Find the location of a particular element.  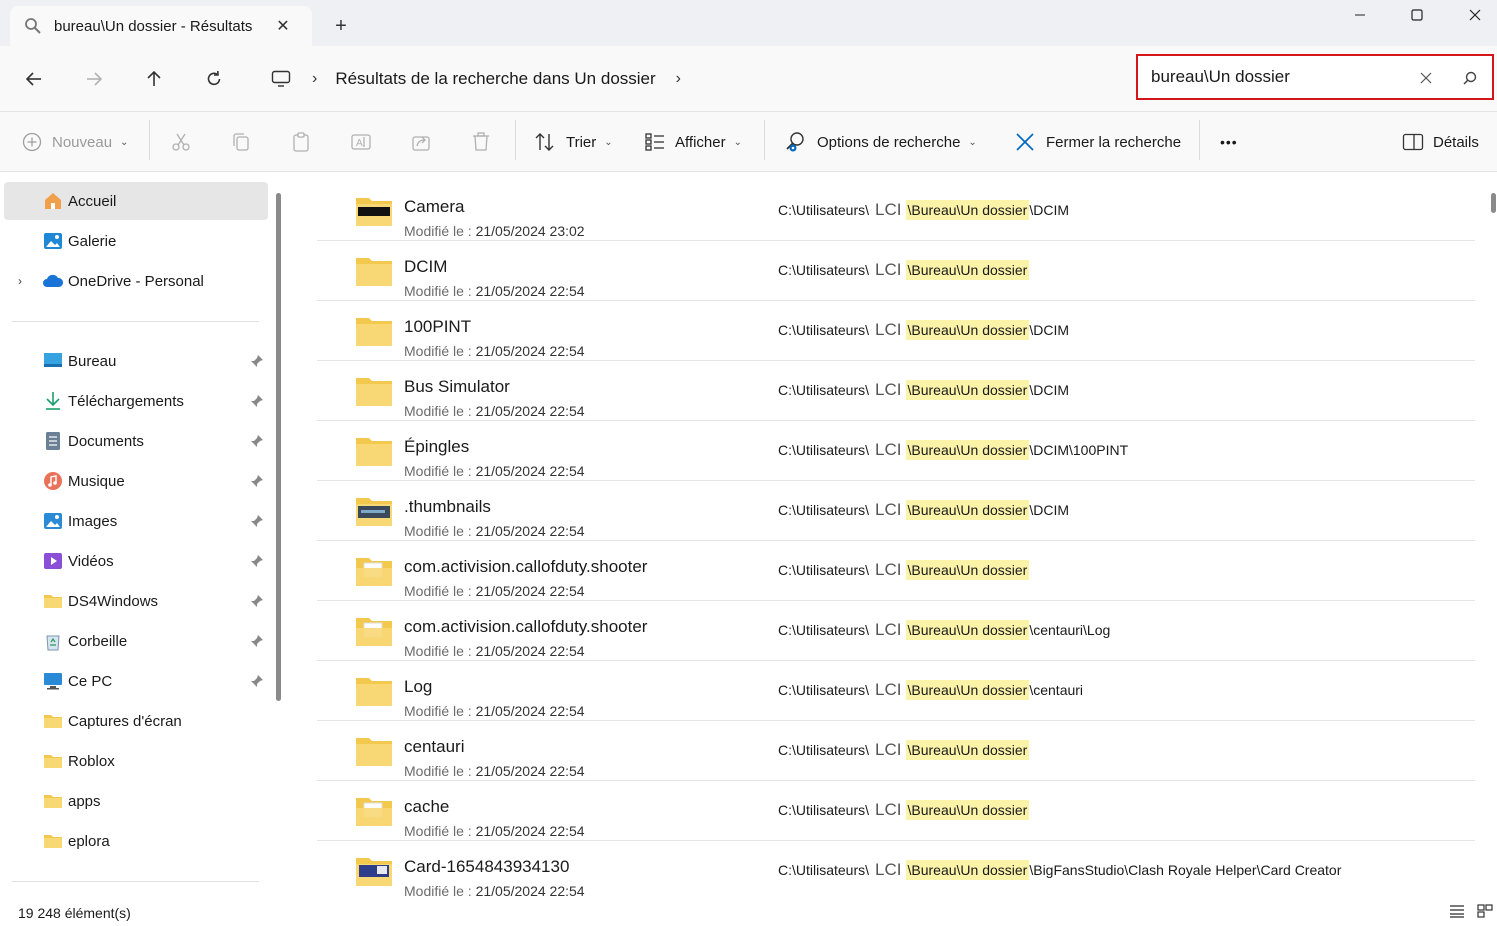

sidebar-scrollbar is located at coordinates (278, 447).